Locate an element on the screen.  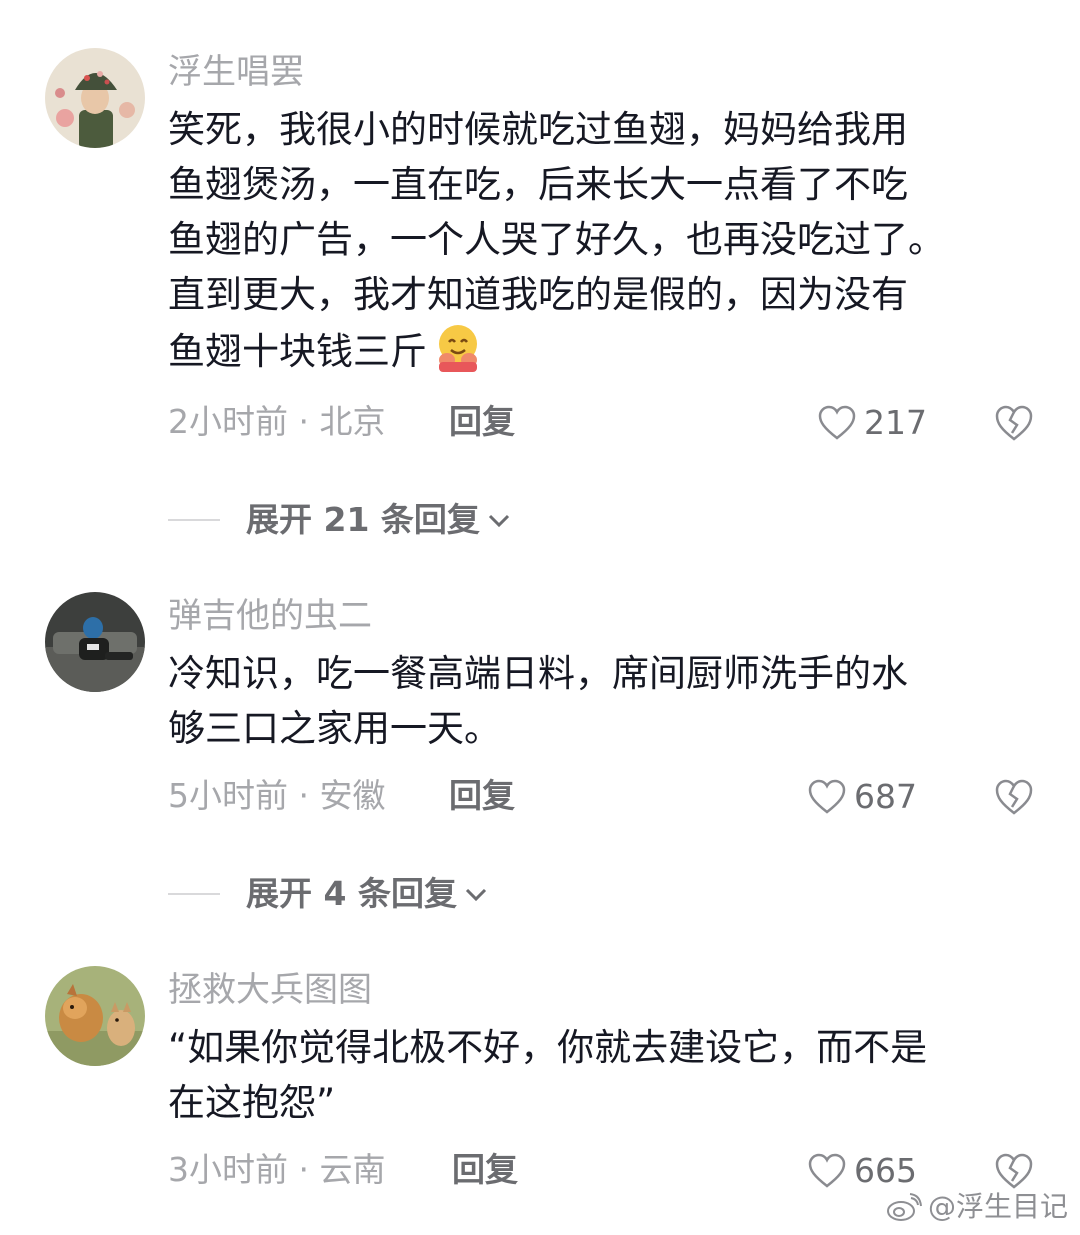
comment-meta: 3小时前 · 云南 is located at coordinates (277, 1169).